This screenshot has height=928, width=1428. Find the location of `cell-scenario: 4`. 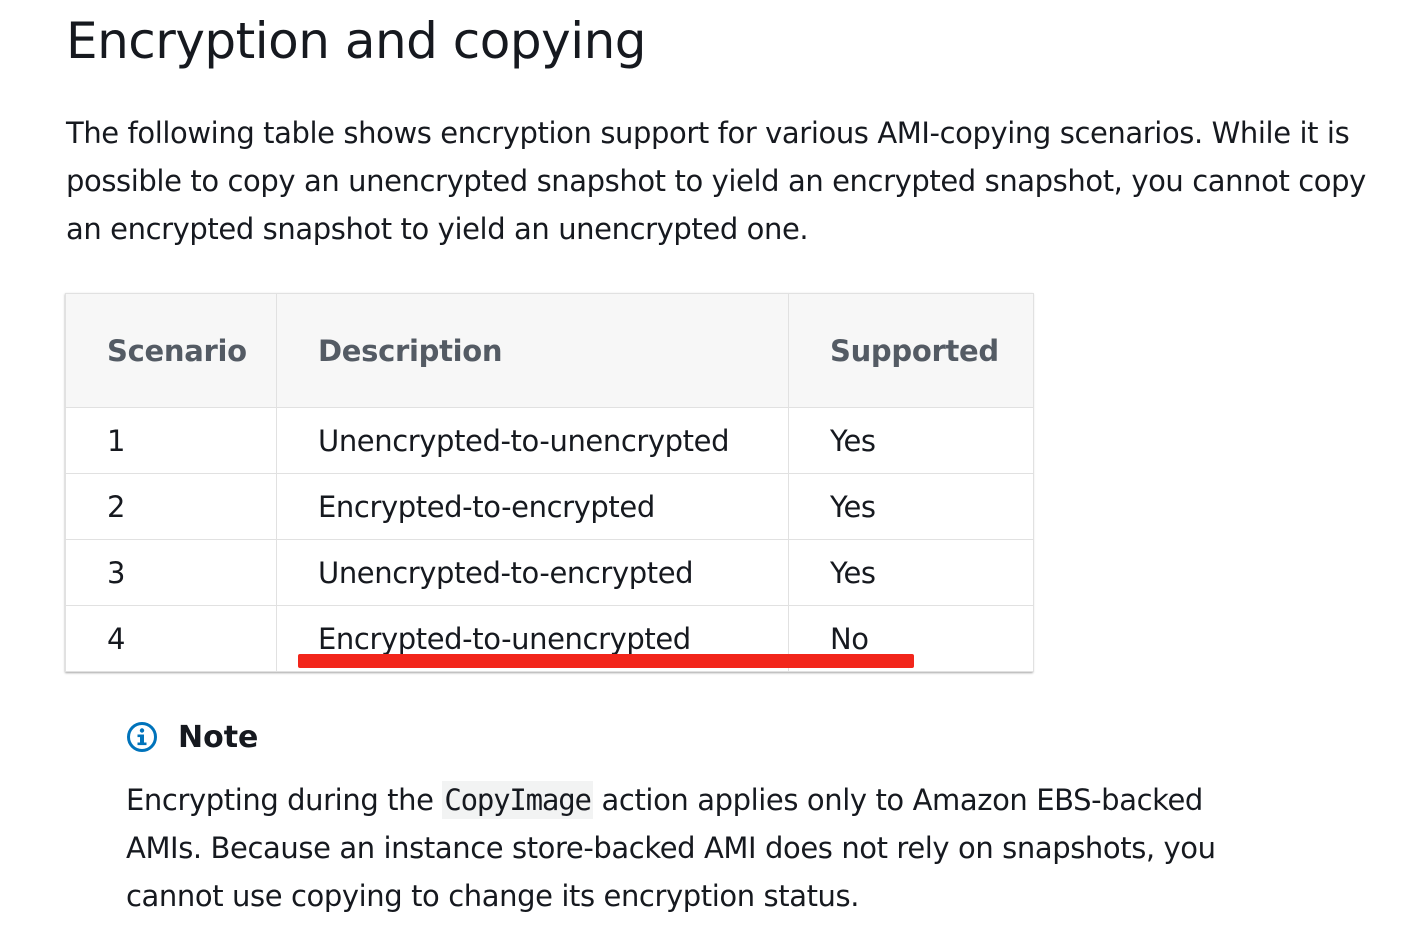

cell-scenario: 4 is located at coordinates (171, 638).